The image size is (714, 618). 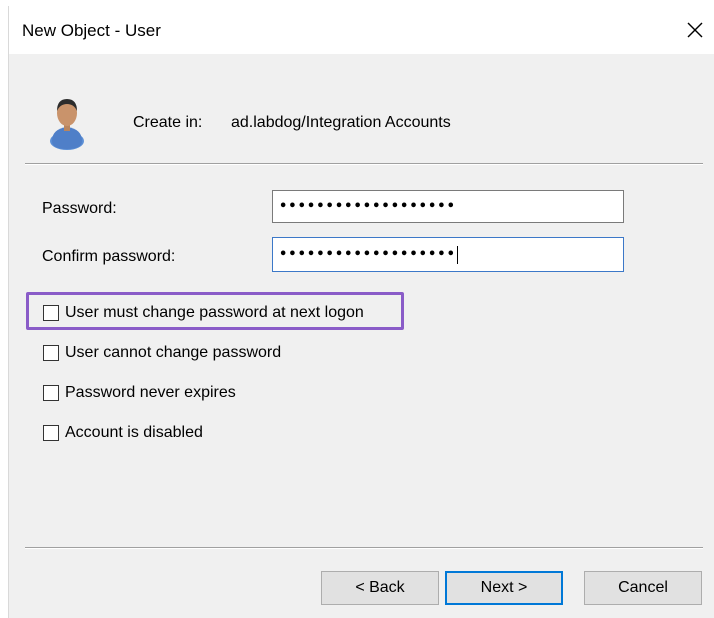 What do you see at coordinates (67, 124) in the screenshot?
I see `user-icon` at bounding box center [67, 124].